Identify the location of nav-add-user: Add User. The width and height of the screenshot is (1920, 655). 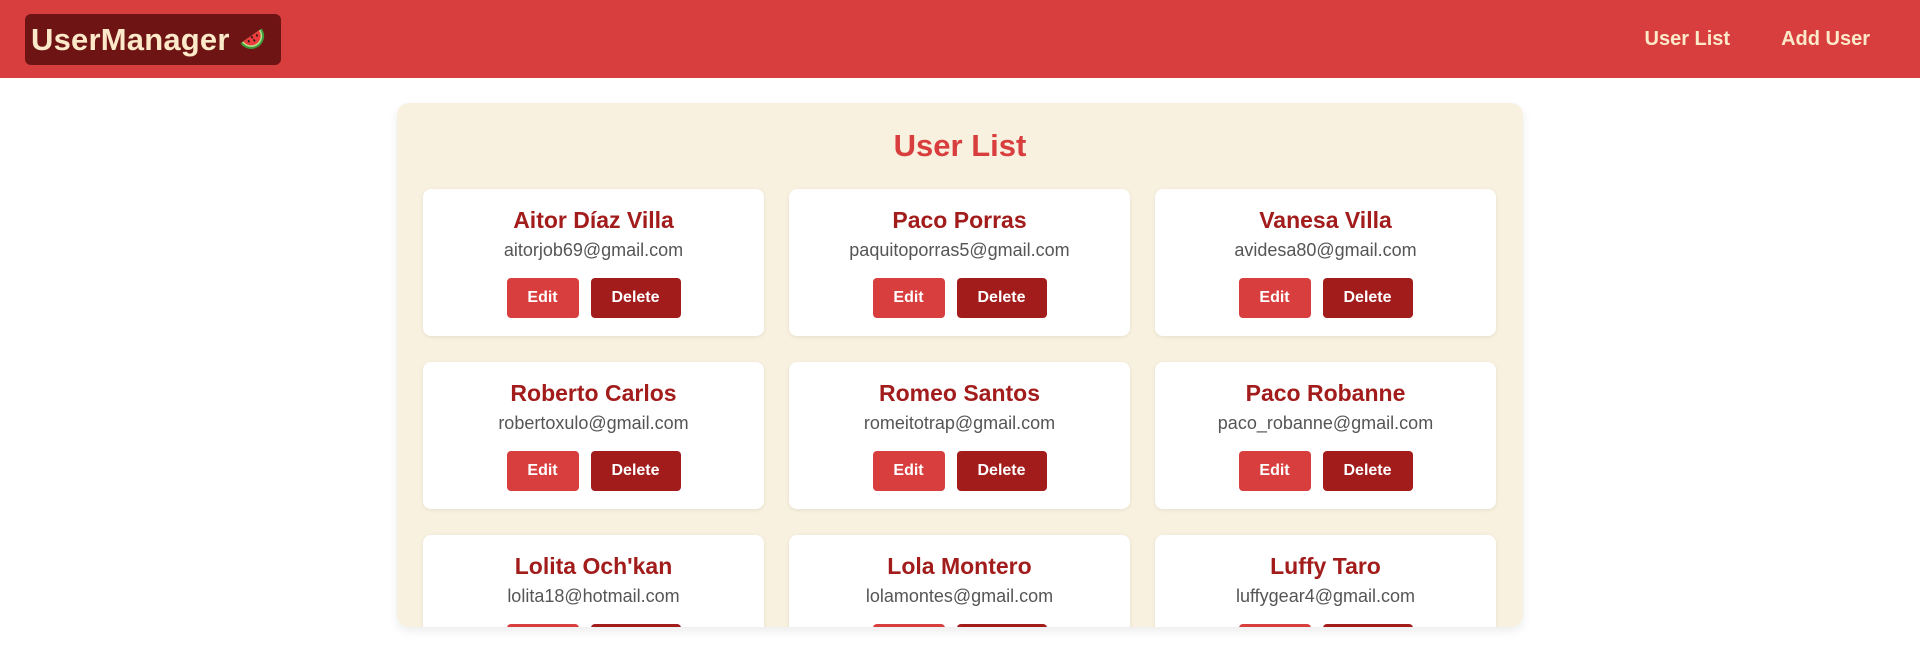
(1825, 39).